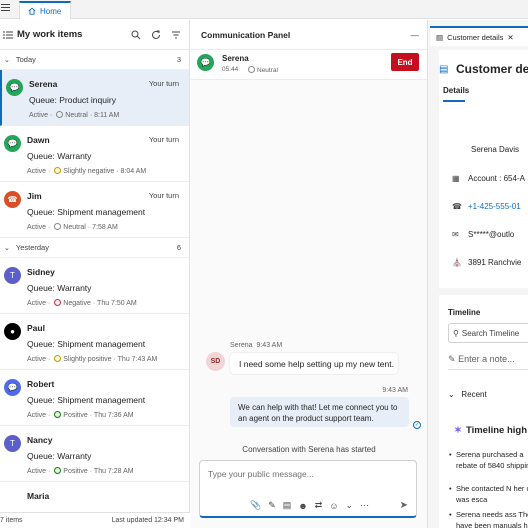 This screenshot has height=528, width=528. Describe the element at coordinates (92, 359) in the screenshot. I see `work-item-meta: Active · Slightly positive · Thu 7:43 AM` at that location.